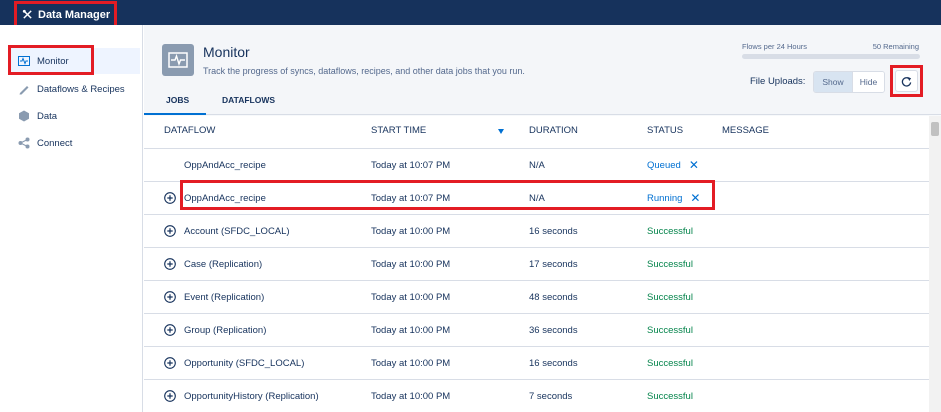 The height and width of the screenshot is (412, 941). What do you see at coordinates (189, 130) in the screenshot?
I see `column-header-dataflow: DATAFLOW` at bounding box center [189, 130].